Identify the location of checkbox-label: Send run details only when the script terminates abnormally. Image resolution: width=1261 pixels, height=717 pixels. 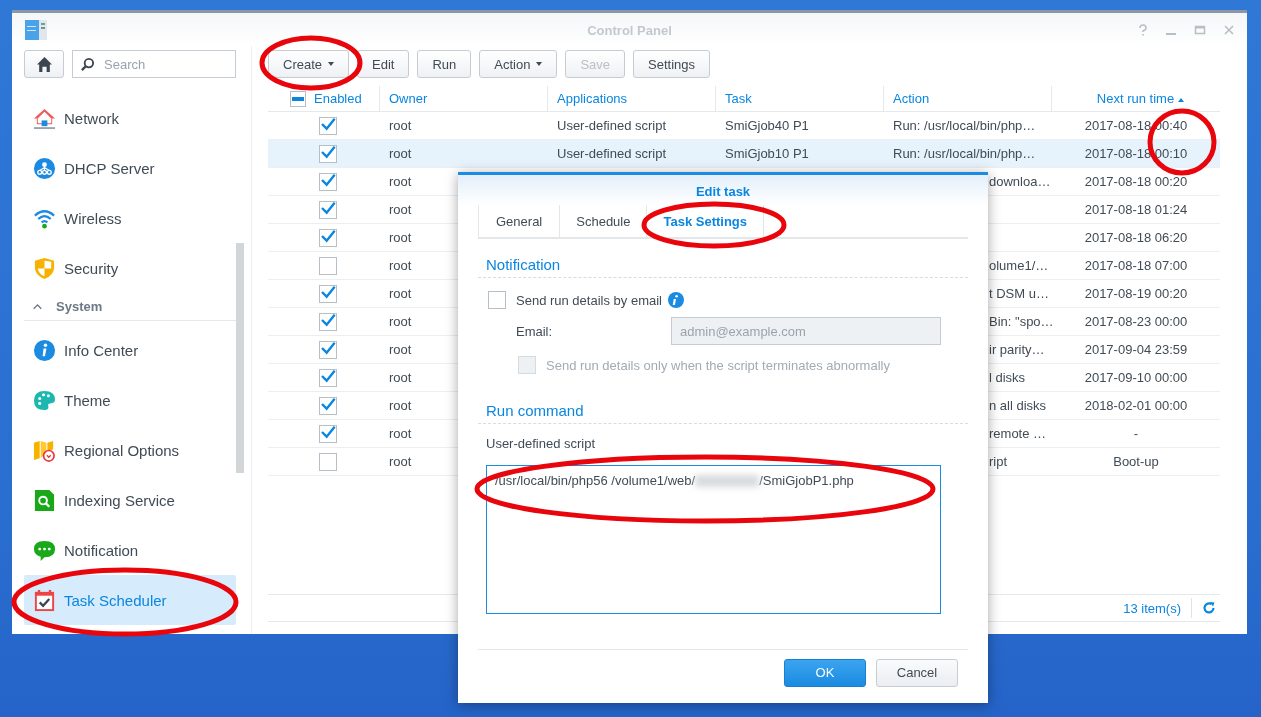
(718, 365).